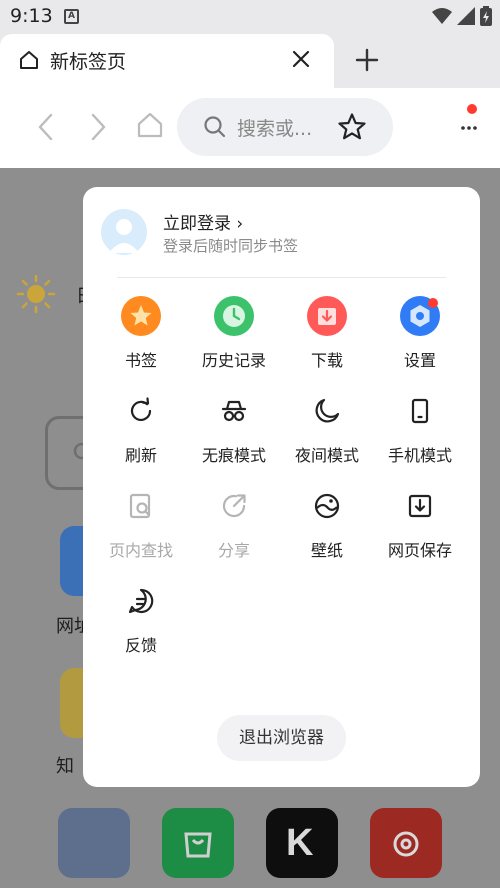  What do you see at coordinates (326, 360) in the screenshot?
I see `menu-item-label: 下载` at bounding box center [326, 360].